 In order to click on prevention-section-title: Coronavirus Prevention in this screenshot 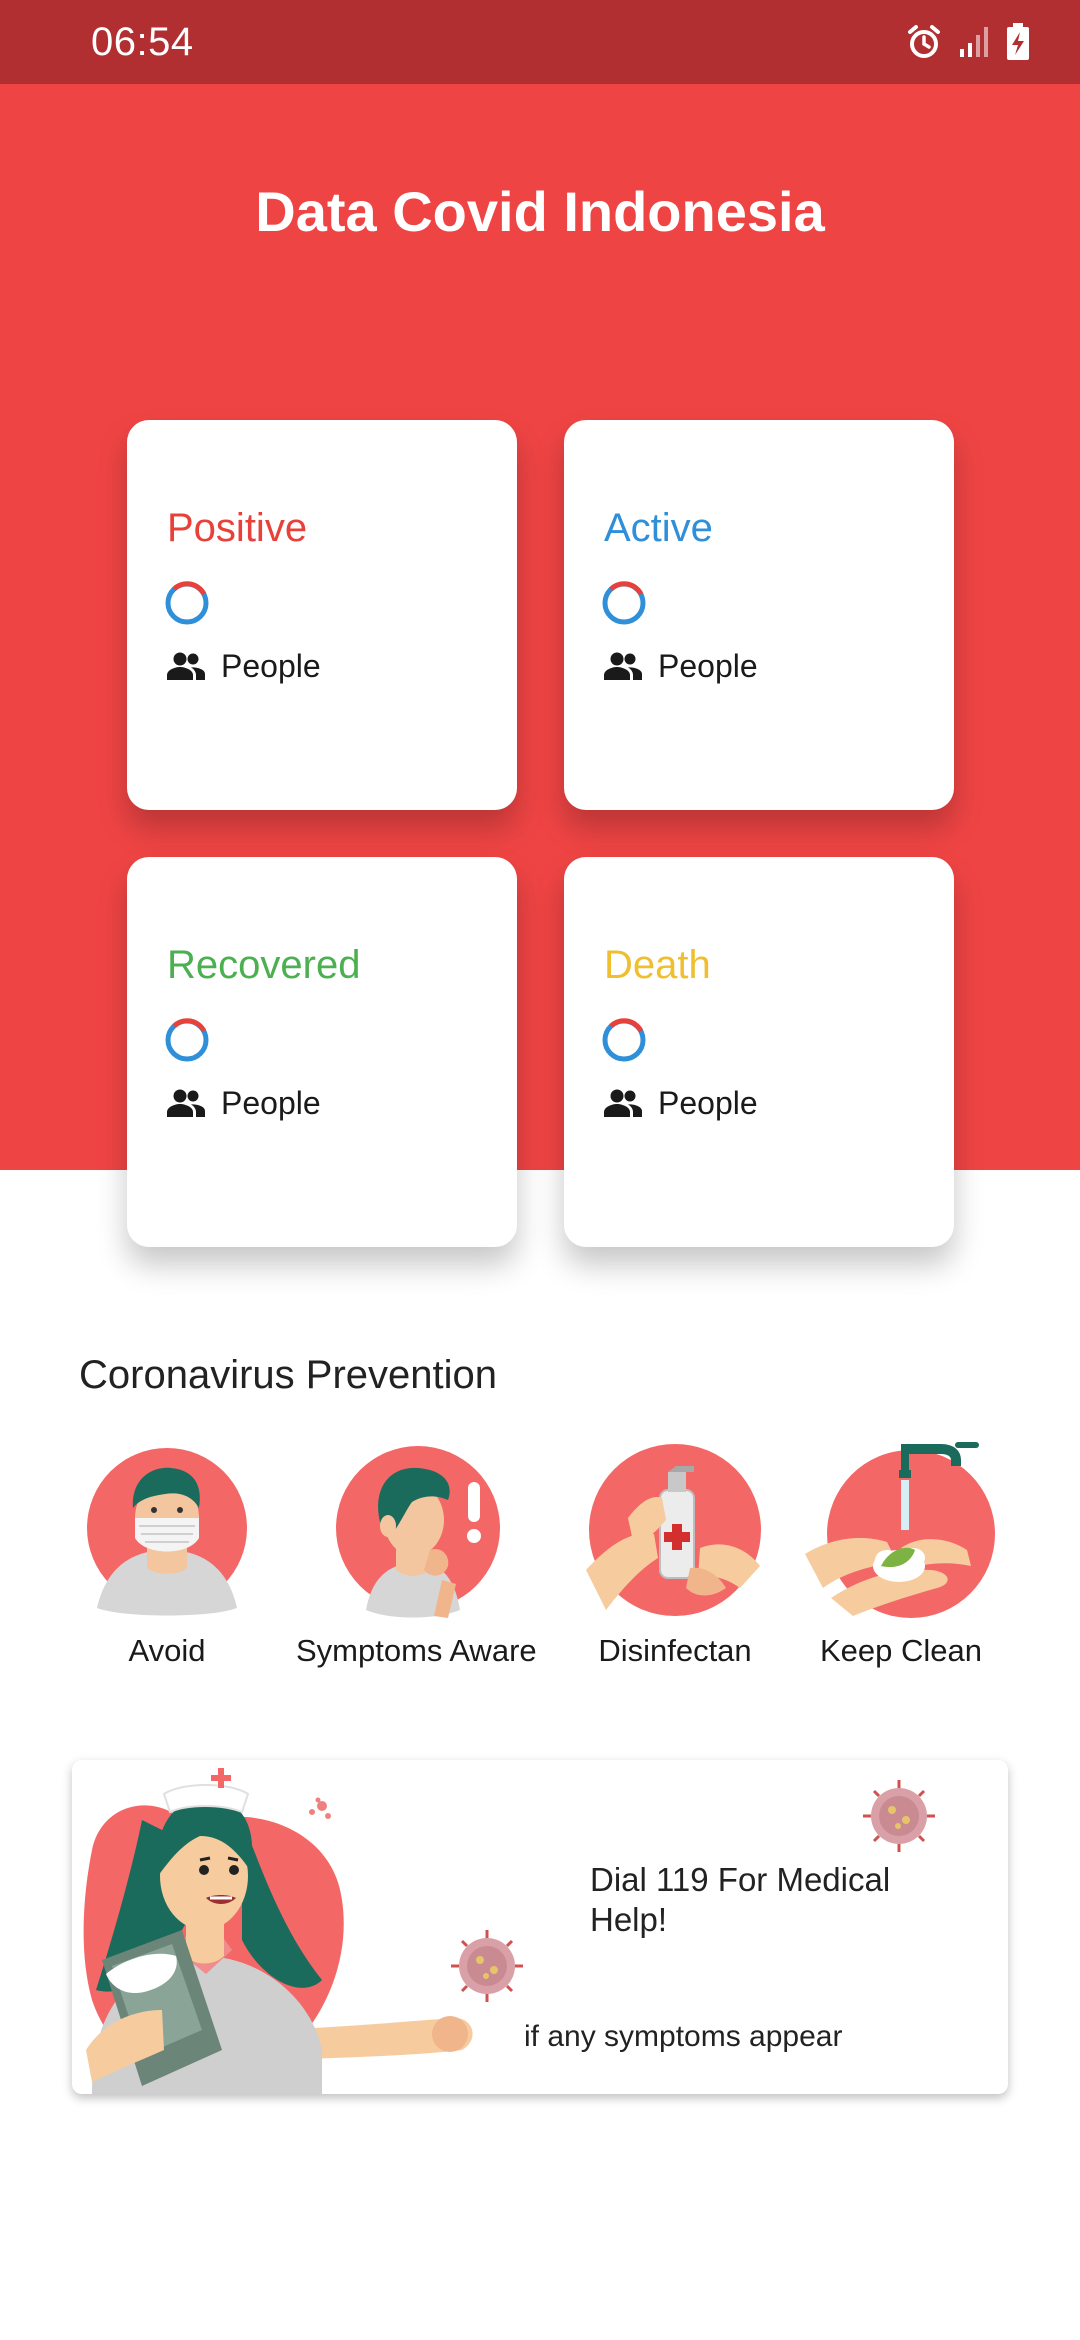, I will do `click(288, 1375)`.